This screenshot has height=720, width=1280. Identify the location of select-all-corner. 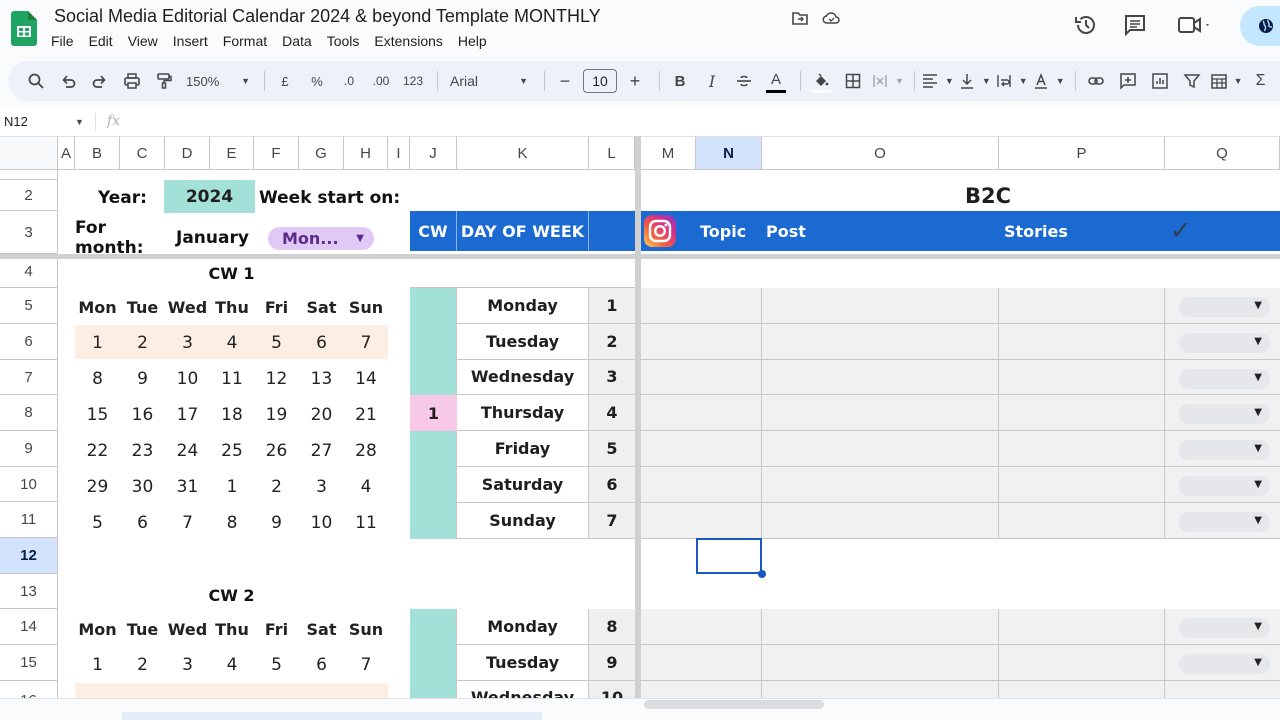
(29, 153).